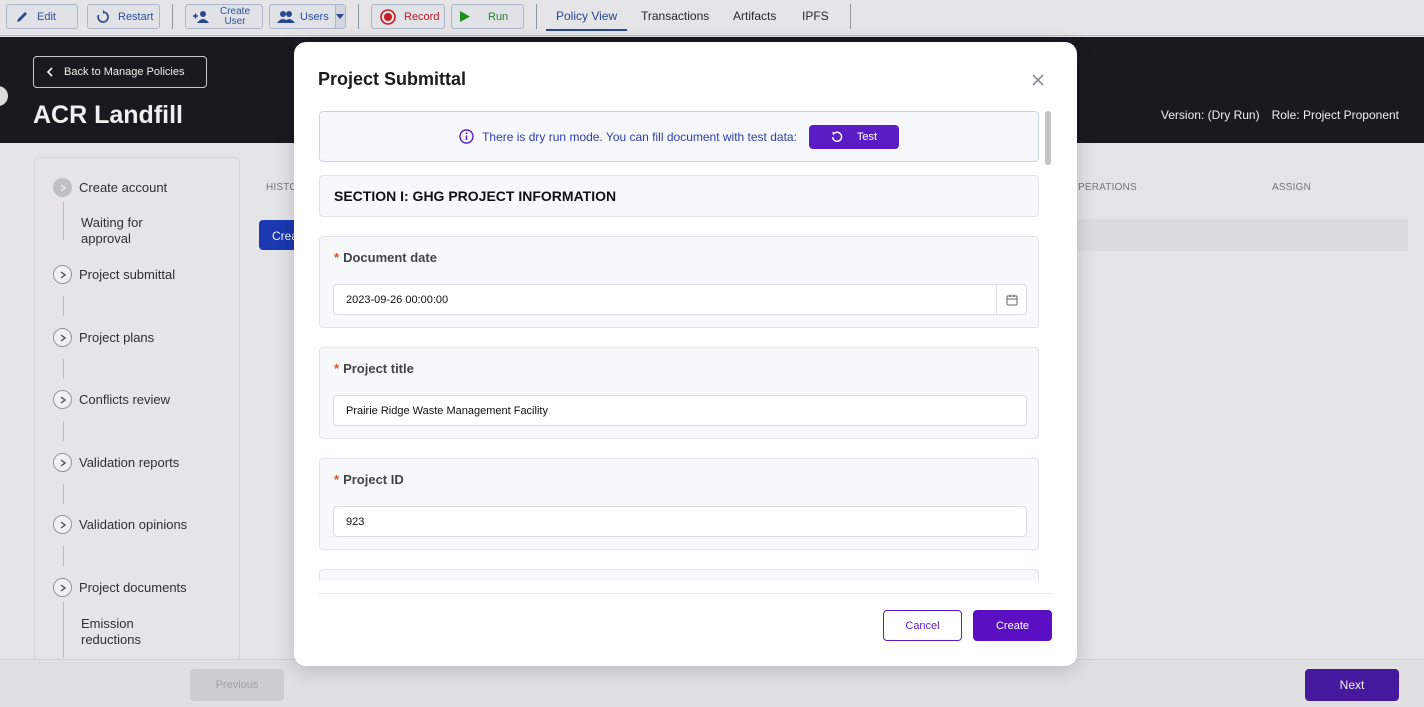 The width and height of the screenshot is (1424, 707). I want to click on test-label: Test, so click(867, 136).